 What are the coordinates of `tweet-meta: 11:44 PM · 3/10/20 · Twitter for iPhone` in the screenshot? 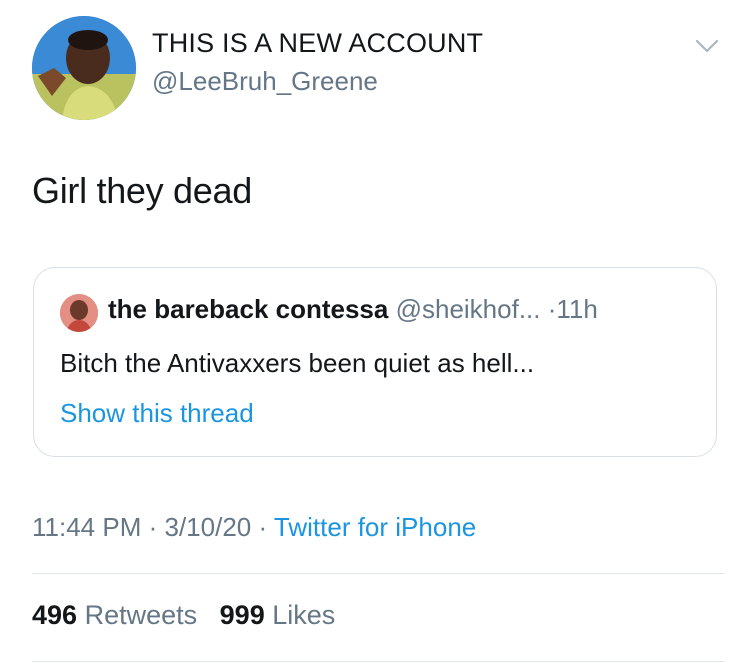 It's located at (254, 527).